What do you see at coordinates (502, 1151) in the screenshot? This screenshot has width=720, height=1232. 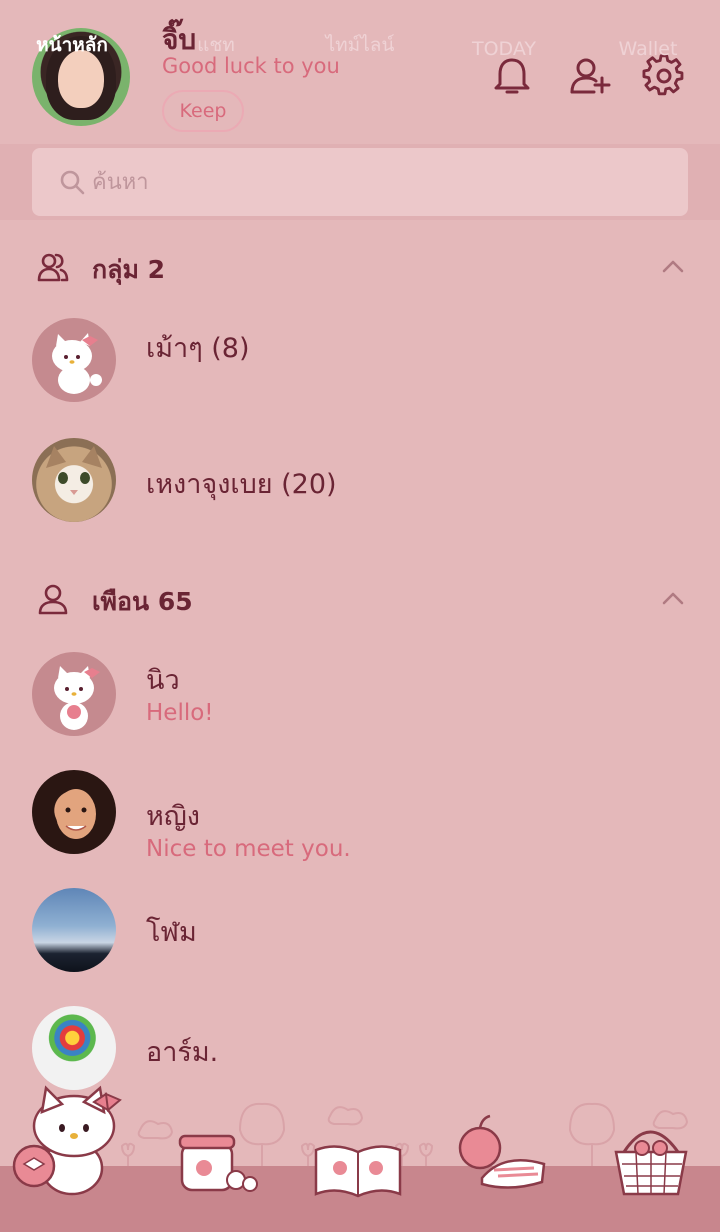 I see `pie-today-icon` at bounding box center [502, 1151].